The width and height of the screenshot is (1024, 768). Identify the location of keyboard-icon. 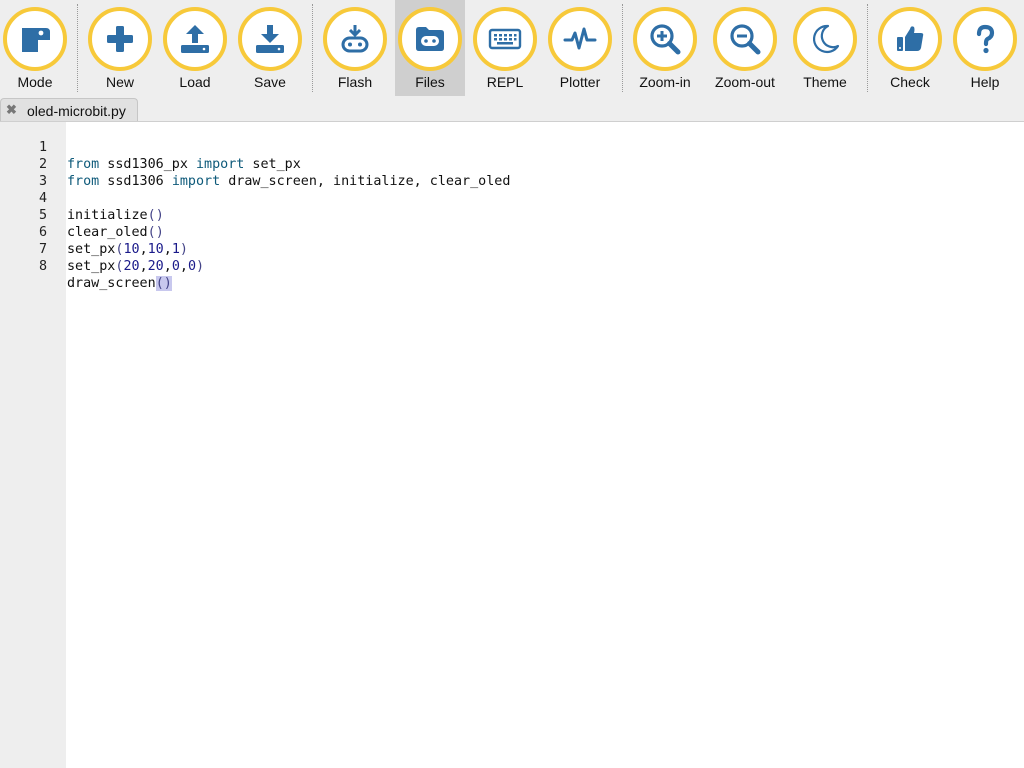
(505, 39).